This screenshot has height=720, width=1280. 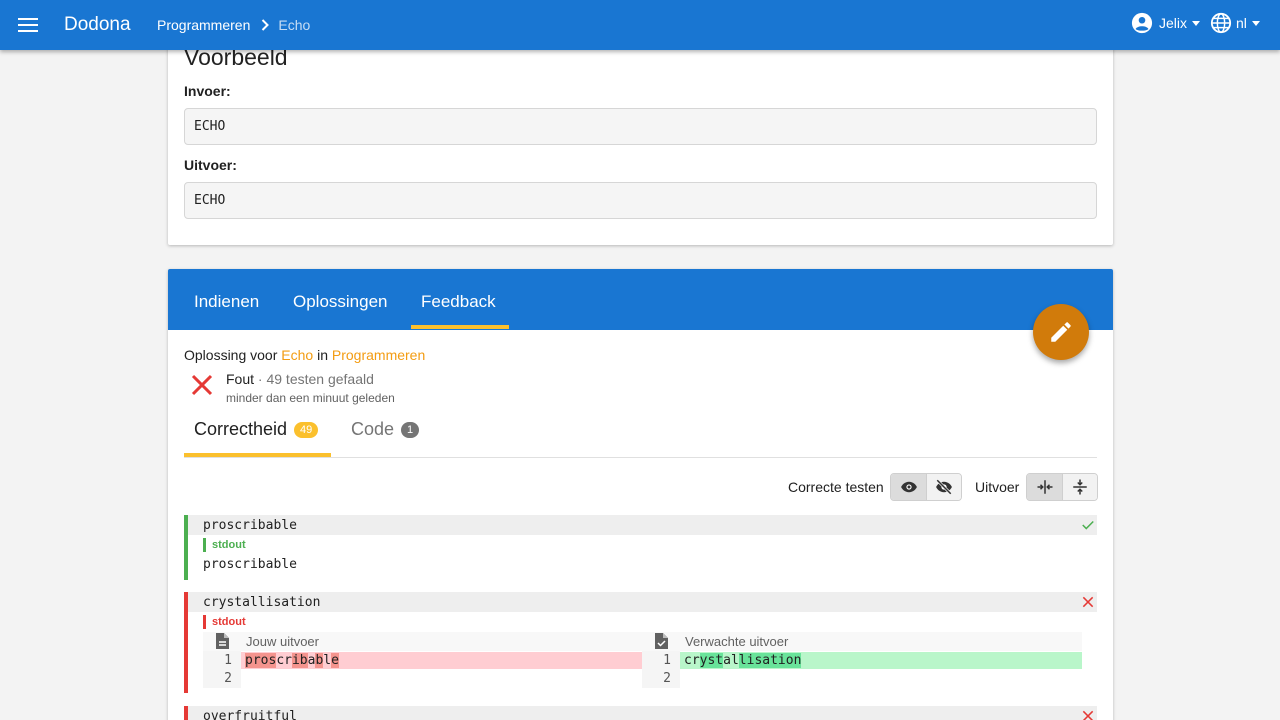 I want to click on example-output: ECHO, so click(x=640, y=200).